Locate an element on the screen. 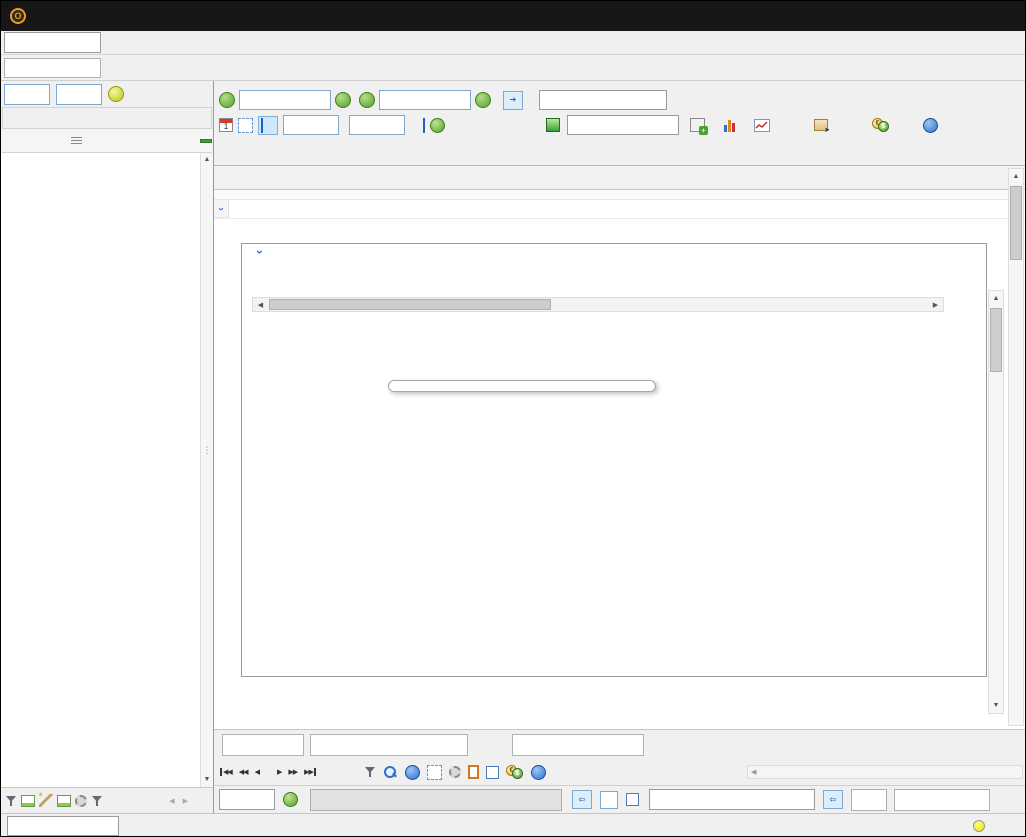 Image resolution: width=1026 pixels, height=837 pixels. date-from-prev-icon is located at coordinates (227, 100).